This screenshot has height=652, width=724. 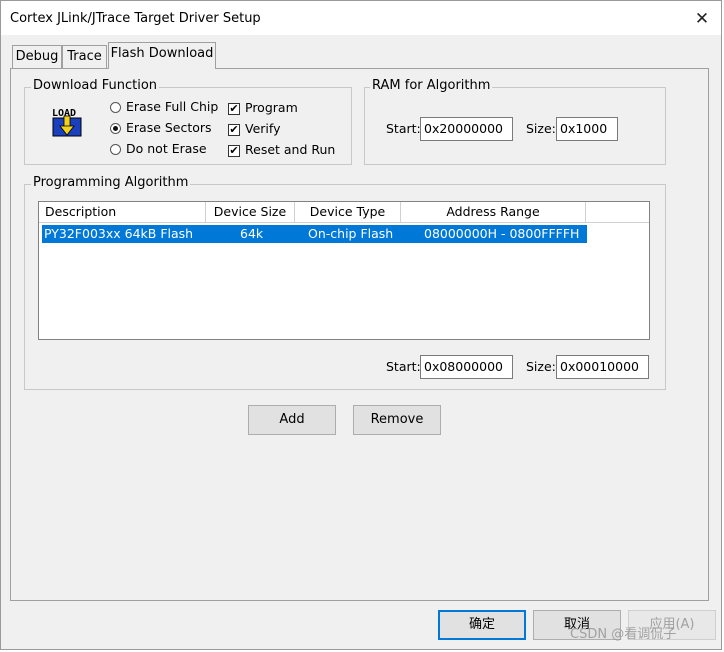 What do you see at coordinates (493, 212) in the screenshot?
I see `column-header-address-range: Address Range` at bounding box center [493, 212].